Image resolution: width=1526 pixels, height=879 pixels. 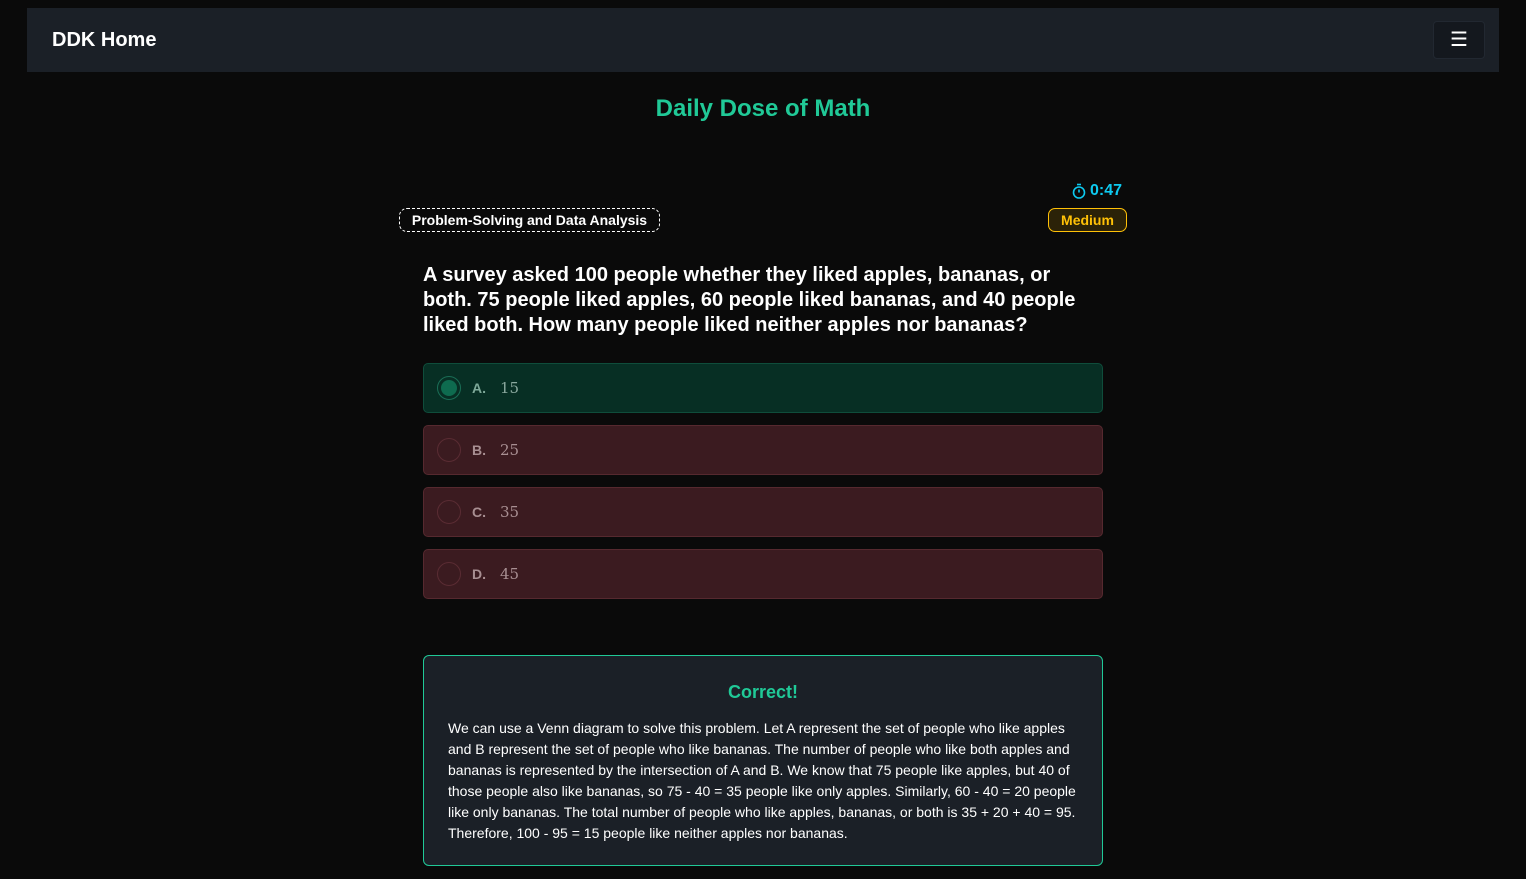 I want to click on option-a: A. 15, so click(x=763, y=388).